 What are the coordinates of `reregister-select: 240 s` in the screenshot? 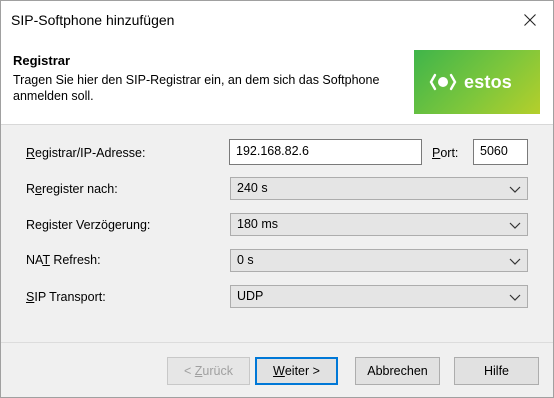 It's located at (379, 188).